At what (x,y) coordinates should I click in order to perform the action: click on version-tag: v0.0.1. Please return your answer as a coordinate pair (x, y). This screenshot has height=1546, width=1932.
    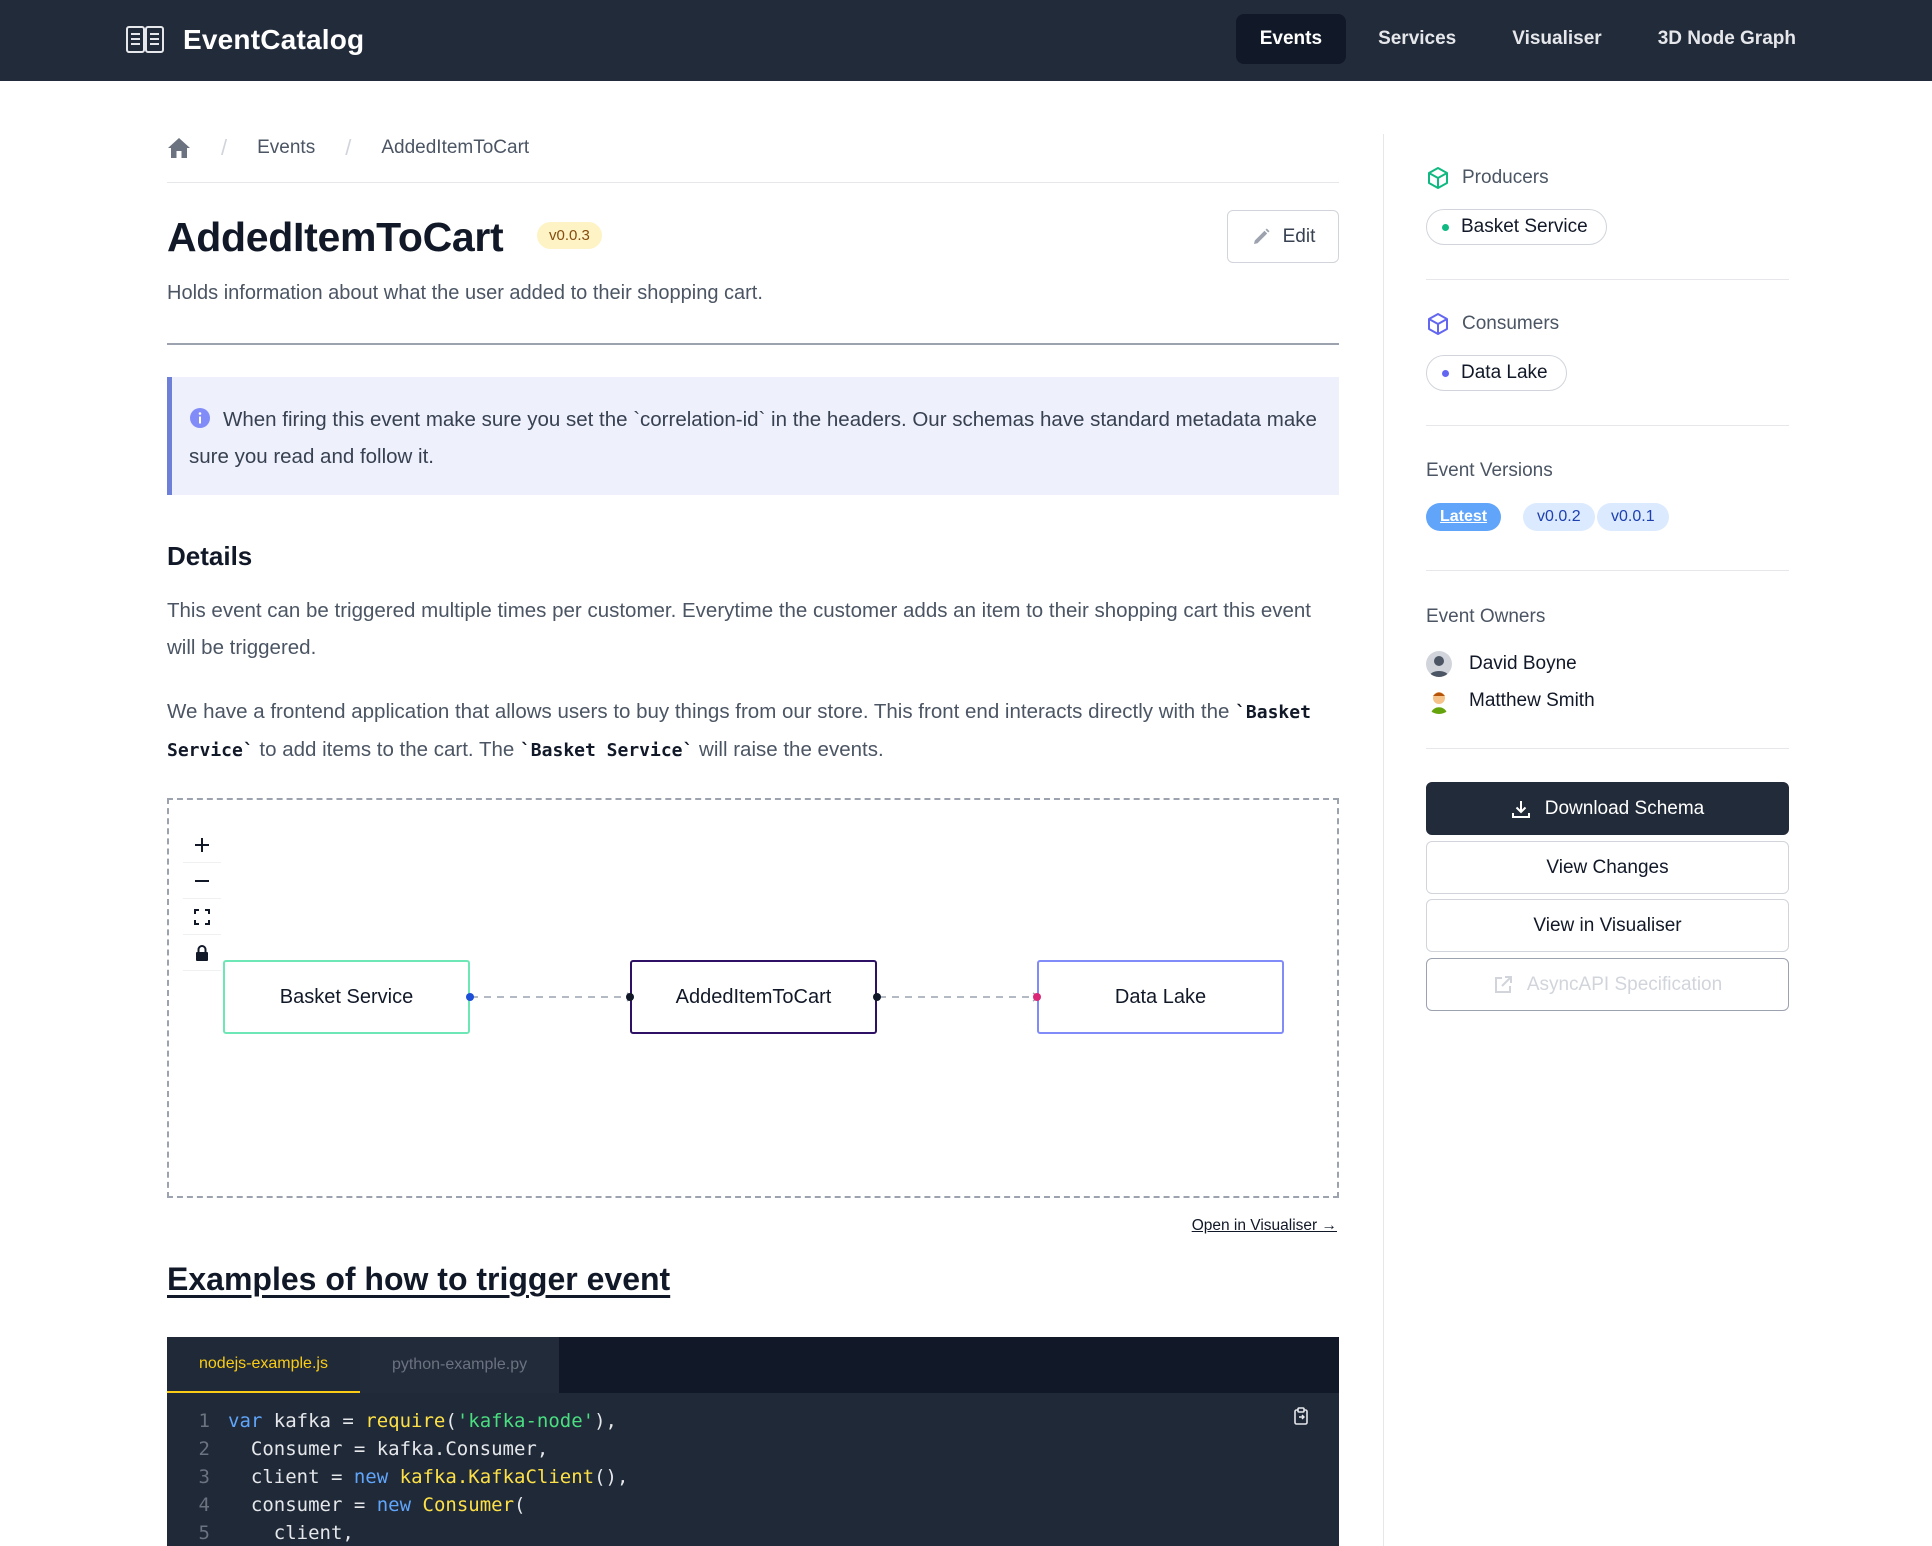
    Looking at the image, I should click on (1633, 517).